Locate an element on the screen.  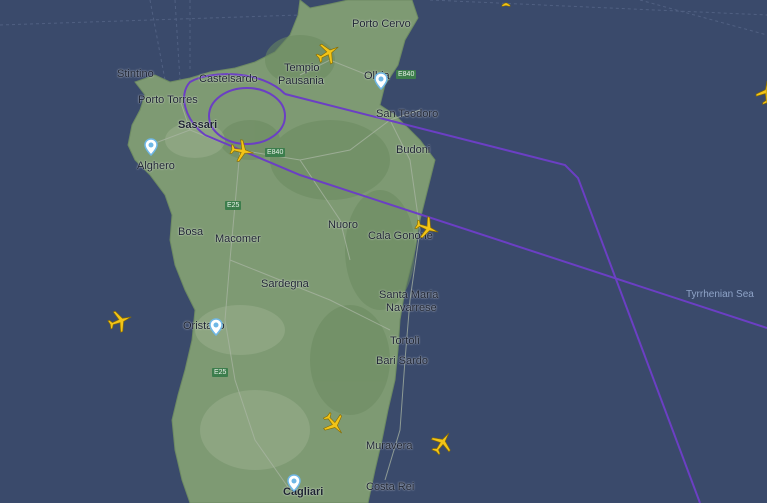
place-label: Costa Rei is located at coordinates (390, 487).